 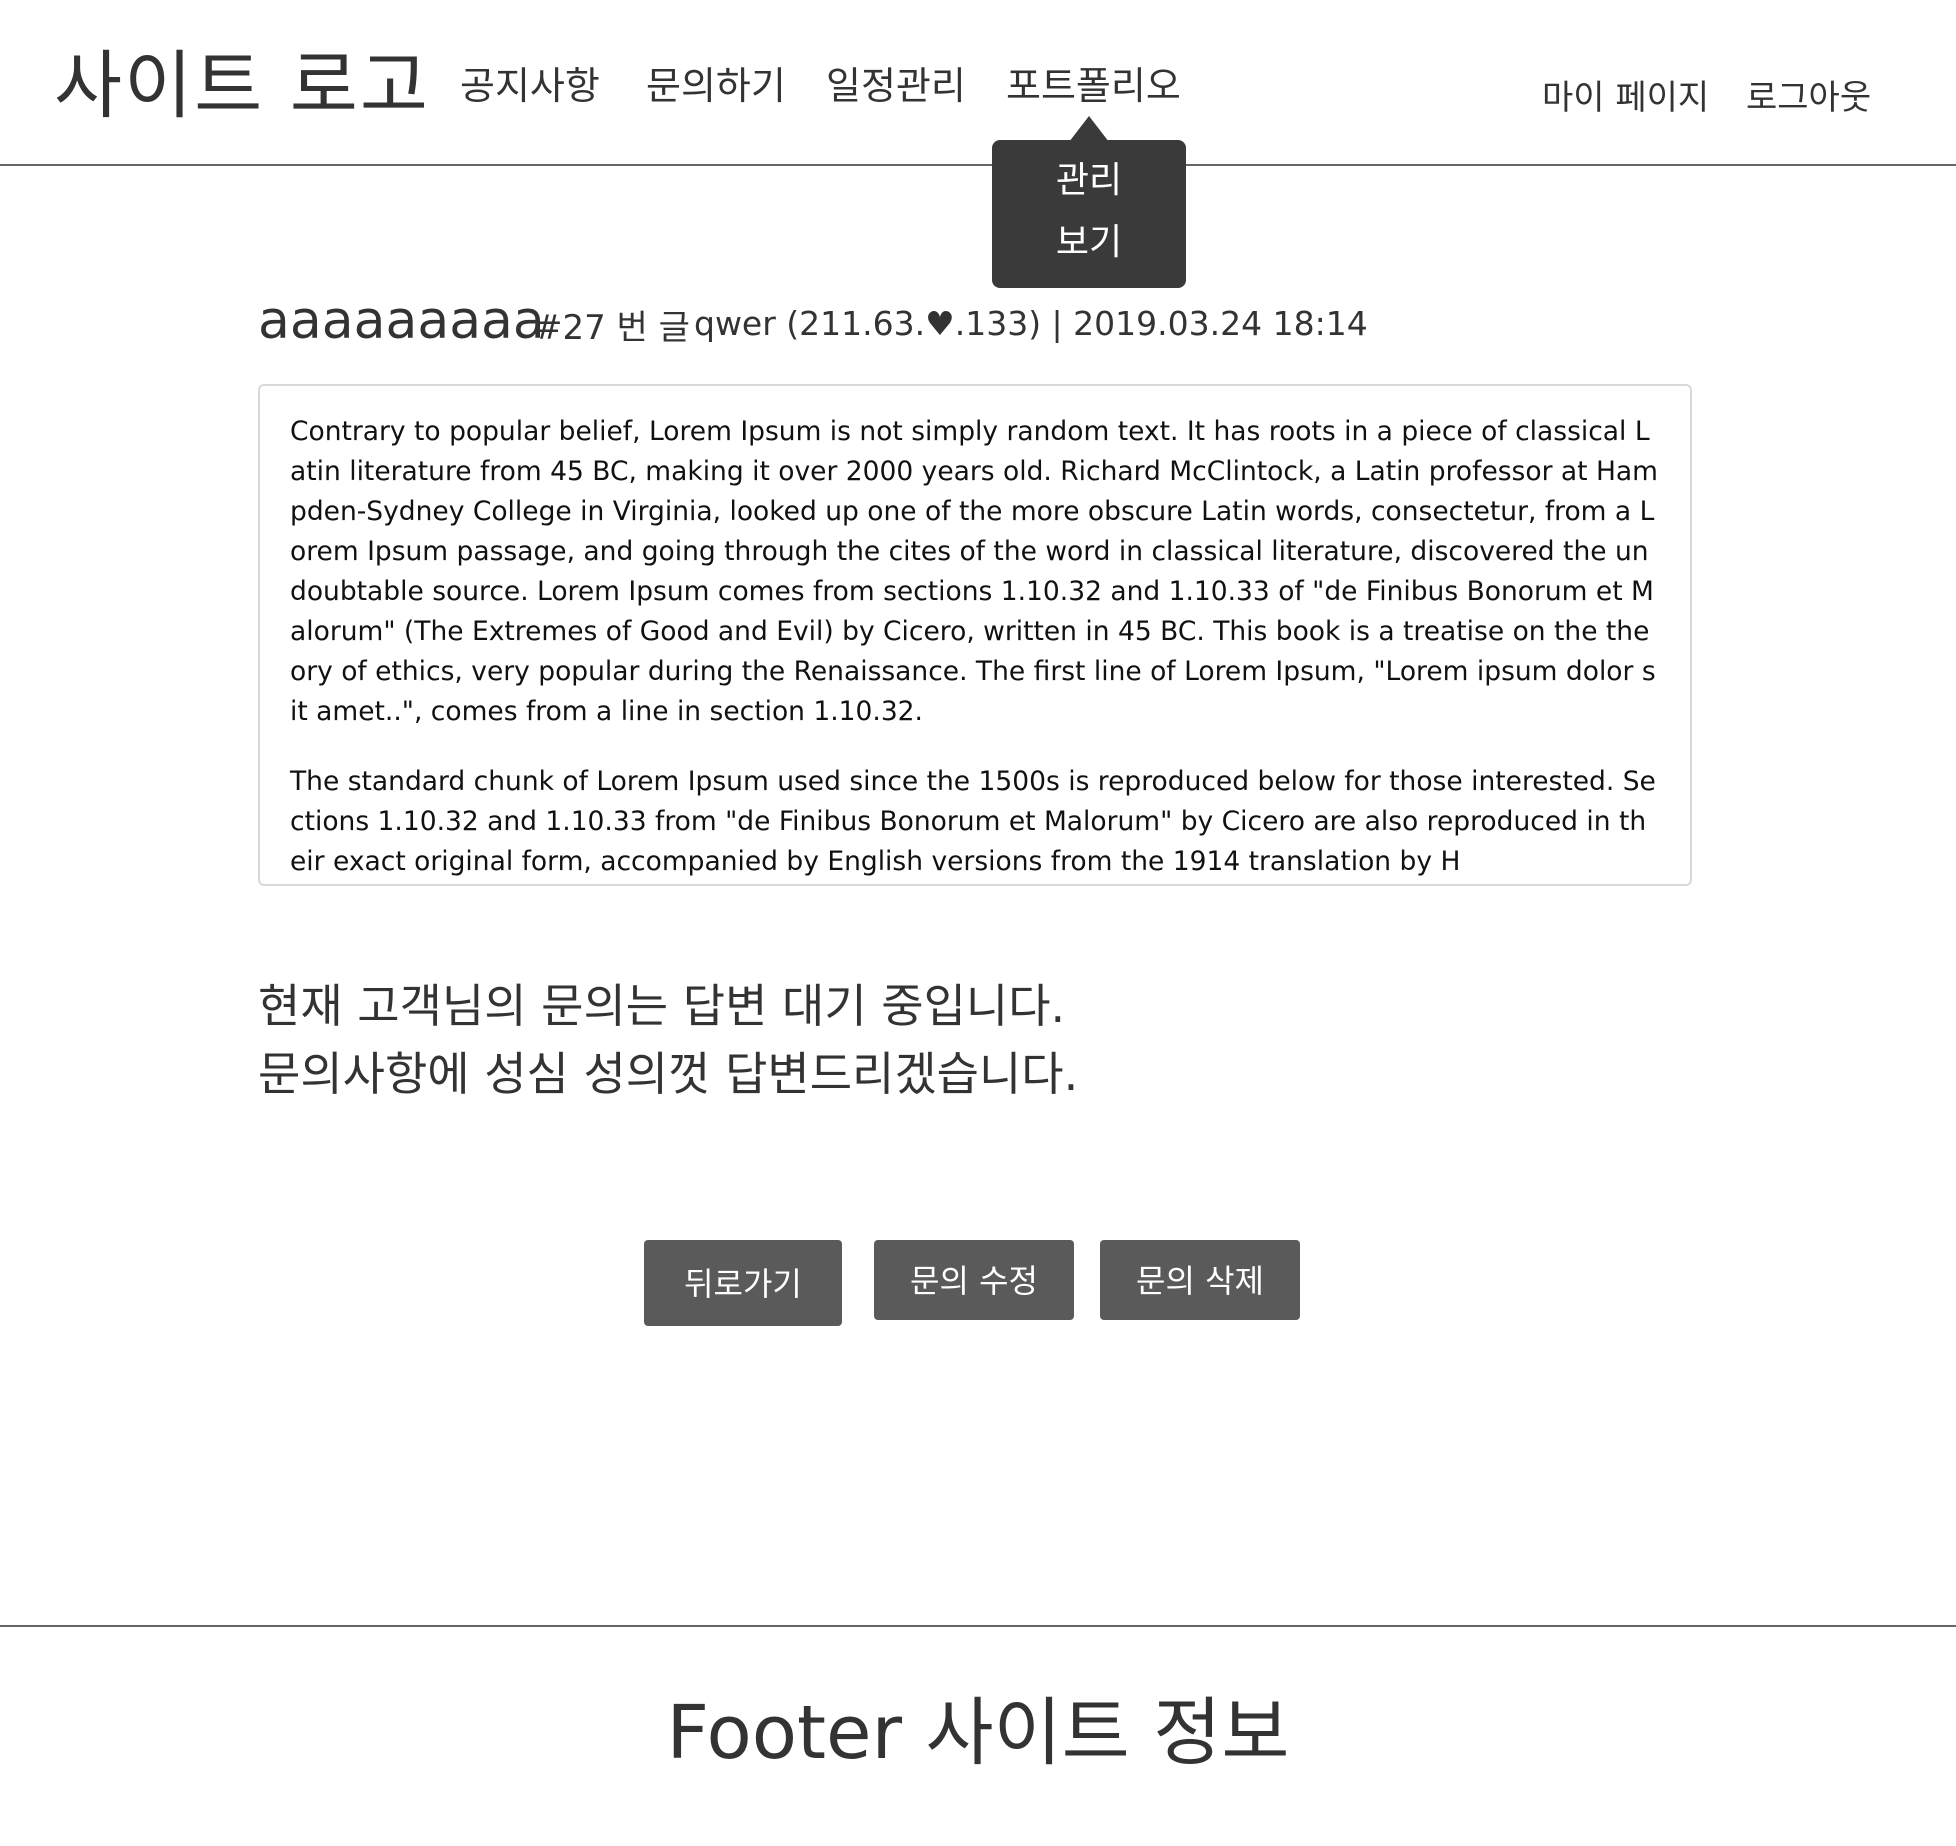 I want to click on dropdown-caret, so click(x=1089, y=129).